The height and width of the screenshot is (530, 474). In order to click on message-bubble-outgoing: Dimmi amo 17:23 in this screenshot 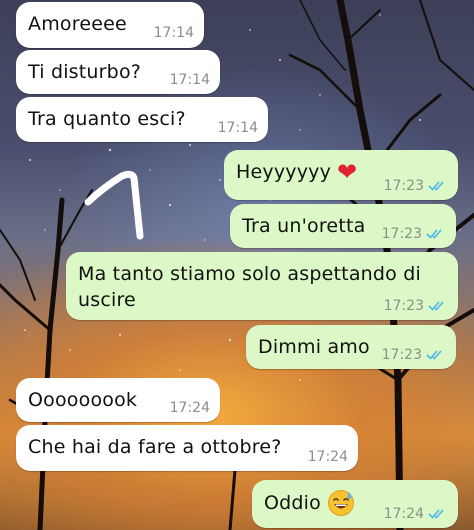, I will do `click(351, 347)`.